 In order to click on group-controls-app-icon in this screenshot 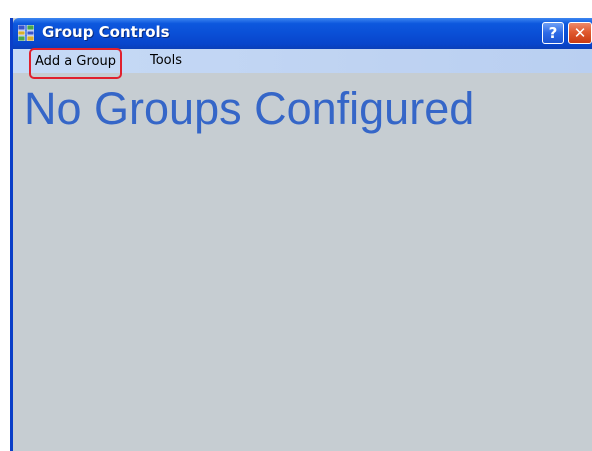, I will do `click(26, 33)`.